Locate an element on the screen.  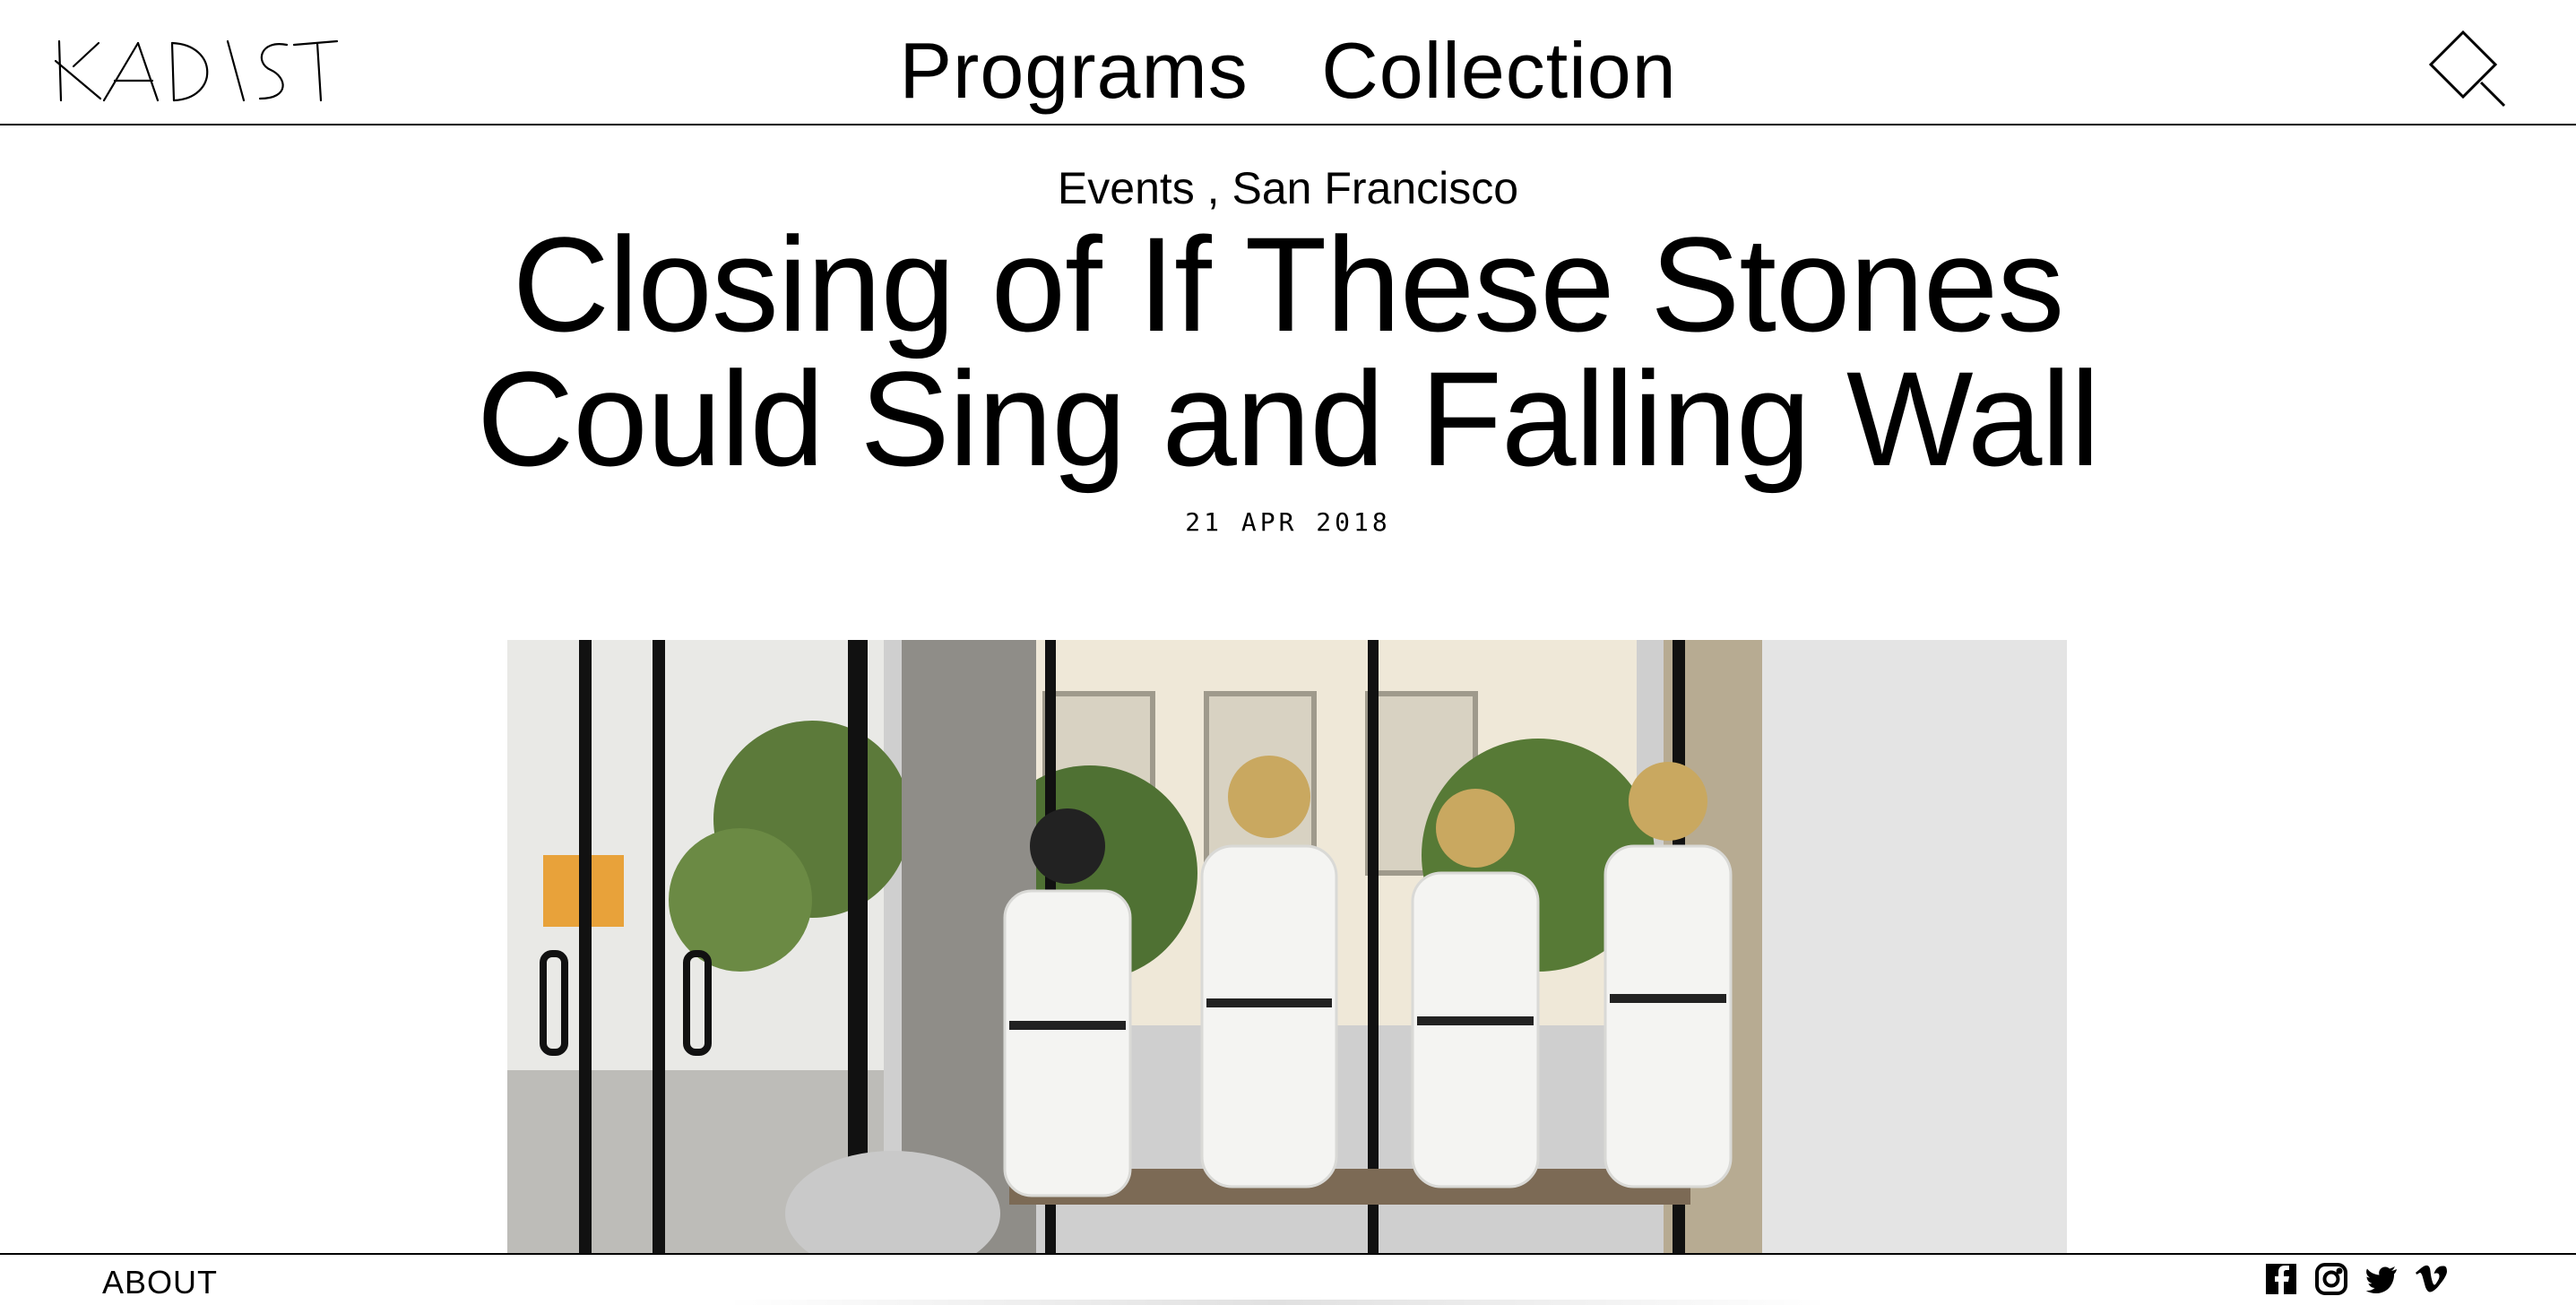
location-link: San Francisco is located at coordinates (1375, 188).